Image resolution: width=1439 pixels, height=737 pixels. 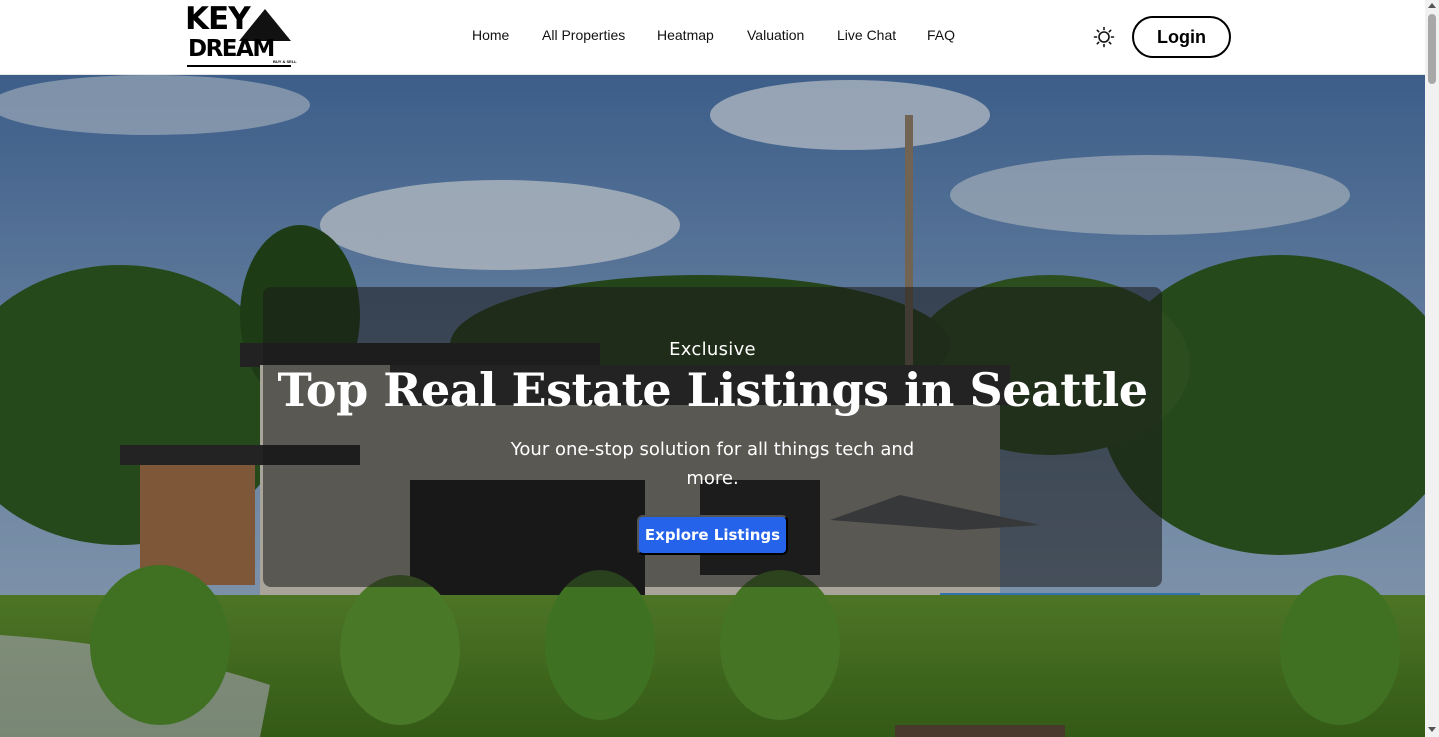 I want to click on nav-live-chat: Live Chat, so click(x=866, y=35).